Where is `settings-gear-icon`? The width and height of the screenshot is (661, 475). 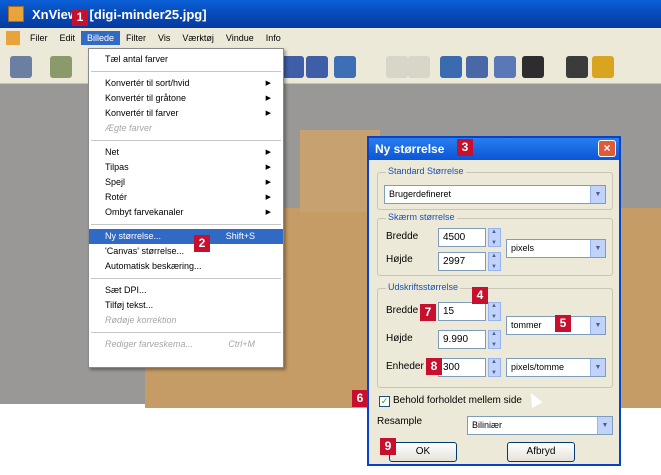
settings-gear-icon is located at coordinates (577, 67).